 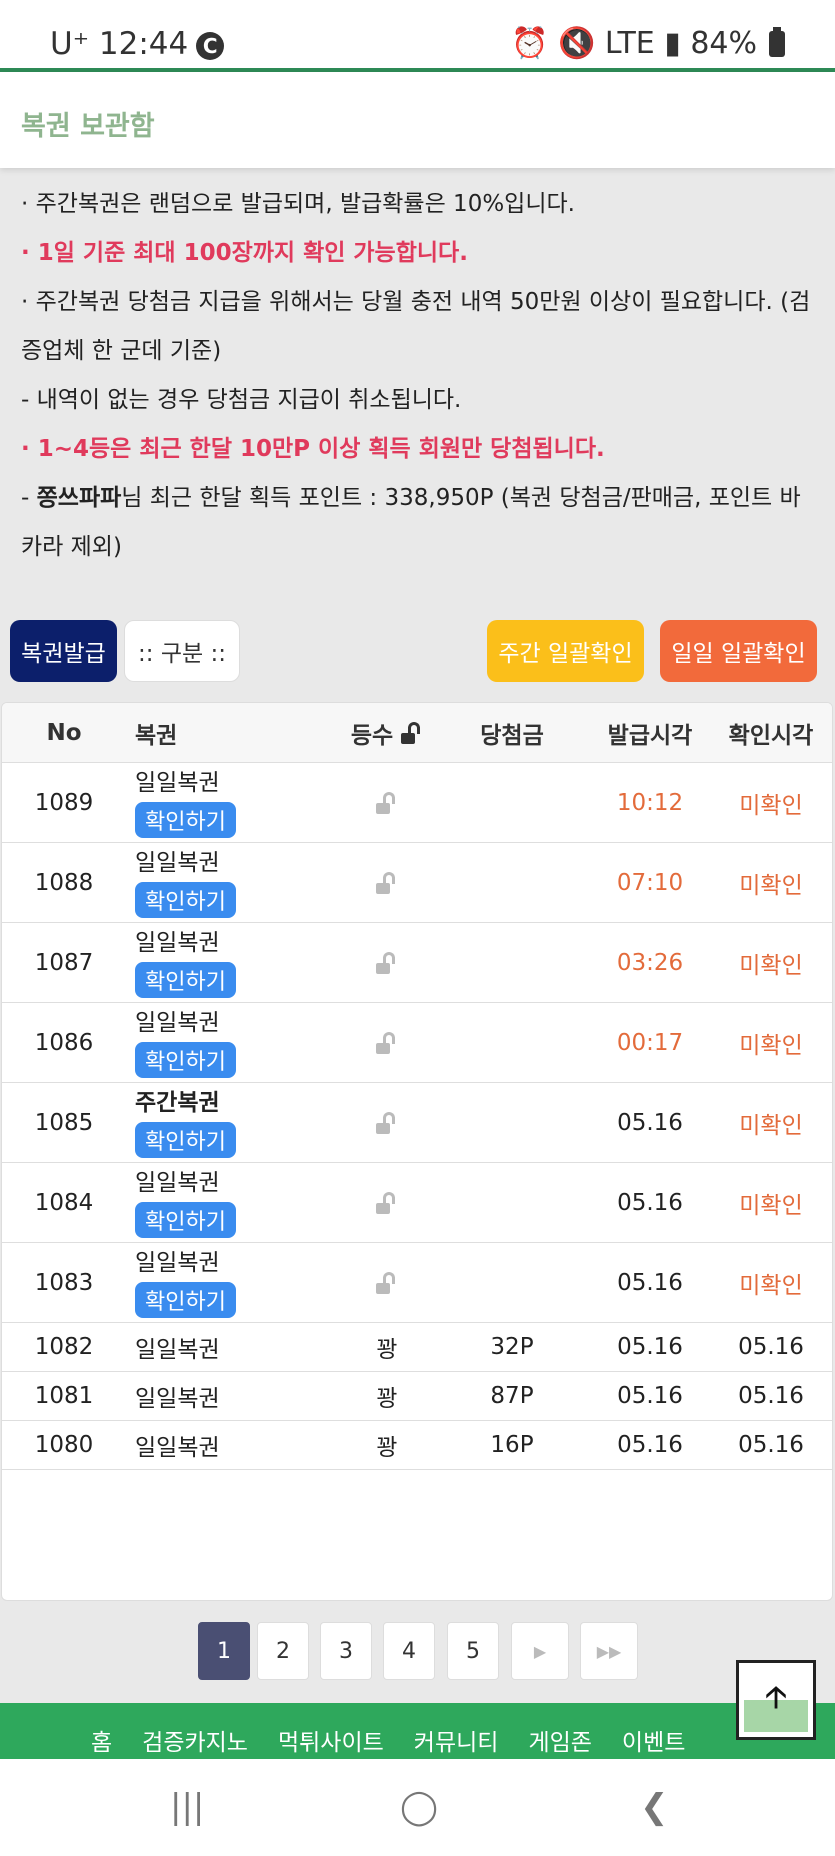 What do you see at coordinates (283, 1651) in the screenshot?
I see `page-2: 2` at bounding box center [283, 1651].